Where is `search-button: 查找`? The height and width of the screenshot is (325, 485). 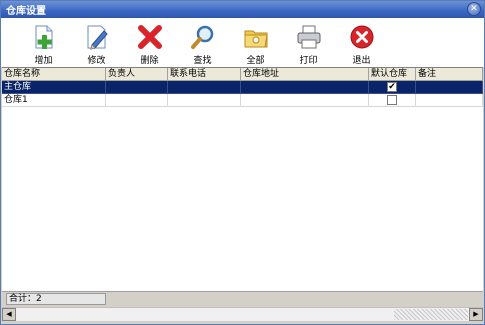
search-button: 查找 is located at coordinates (202, 42).